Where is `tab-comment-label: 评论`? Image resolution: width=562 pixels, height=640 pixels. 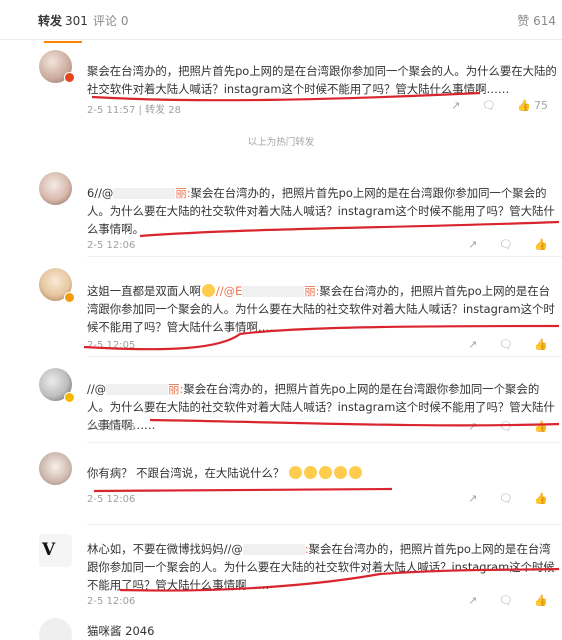 tab-comment-label: 评论 is located at coordinates (105, 21).